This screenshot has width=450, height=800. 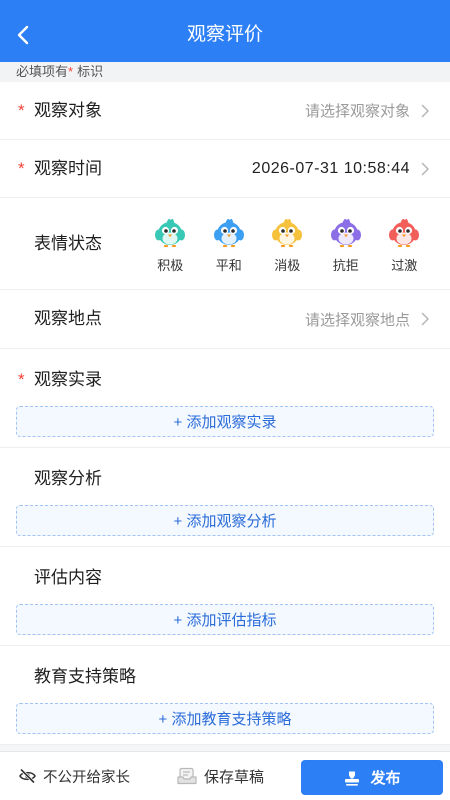 What do you see at coordinates (404, 265) in the screenshot?
I see `emotion-option-label: 过激` at bounding box center [404, 265].